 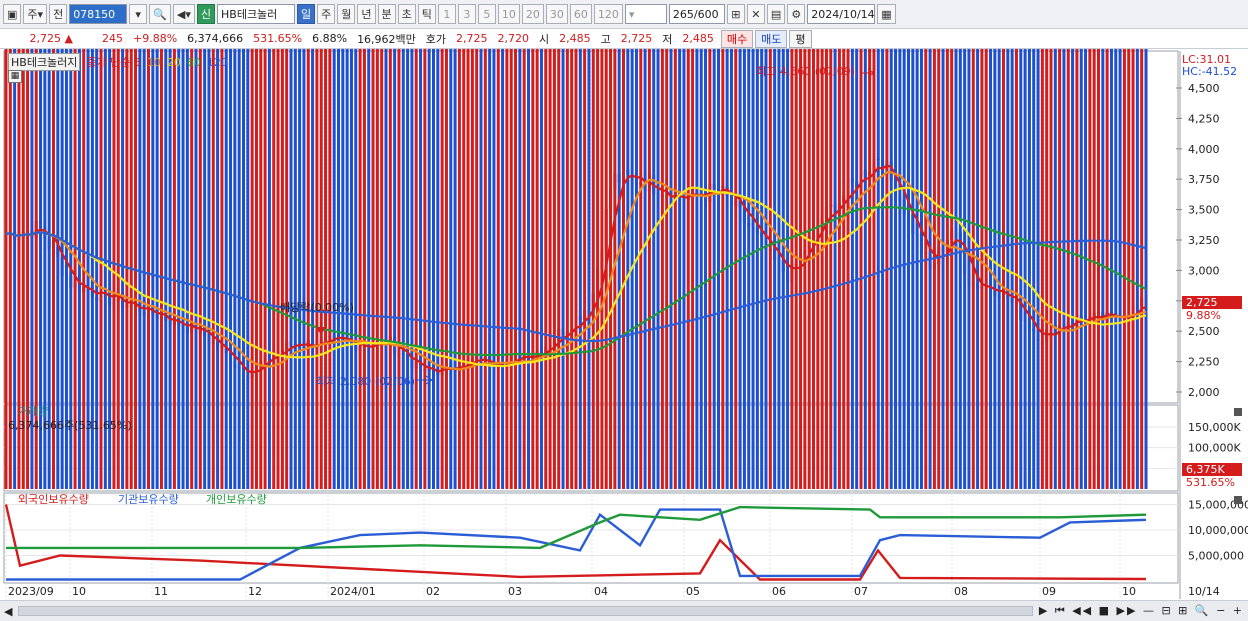 What do you see at coordinates (532, 14) in the screenshot?
I see `interval-20: 20` at bounding box center [532, 14].